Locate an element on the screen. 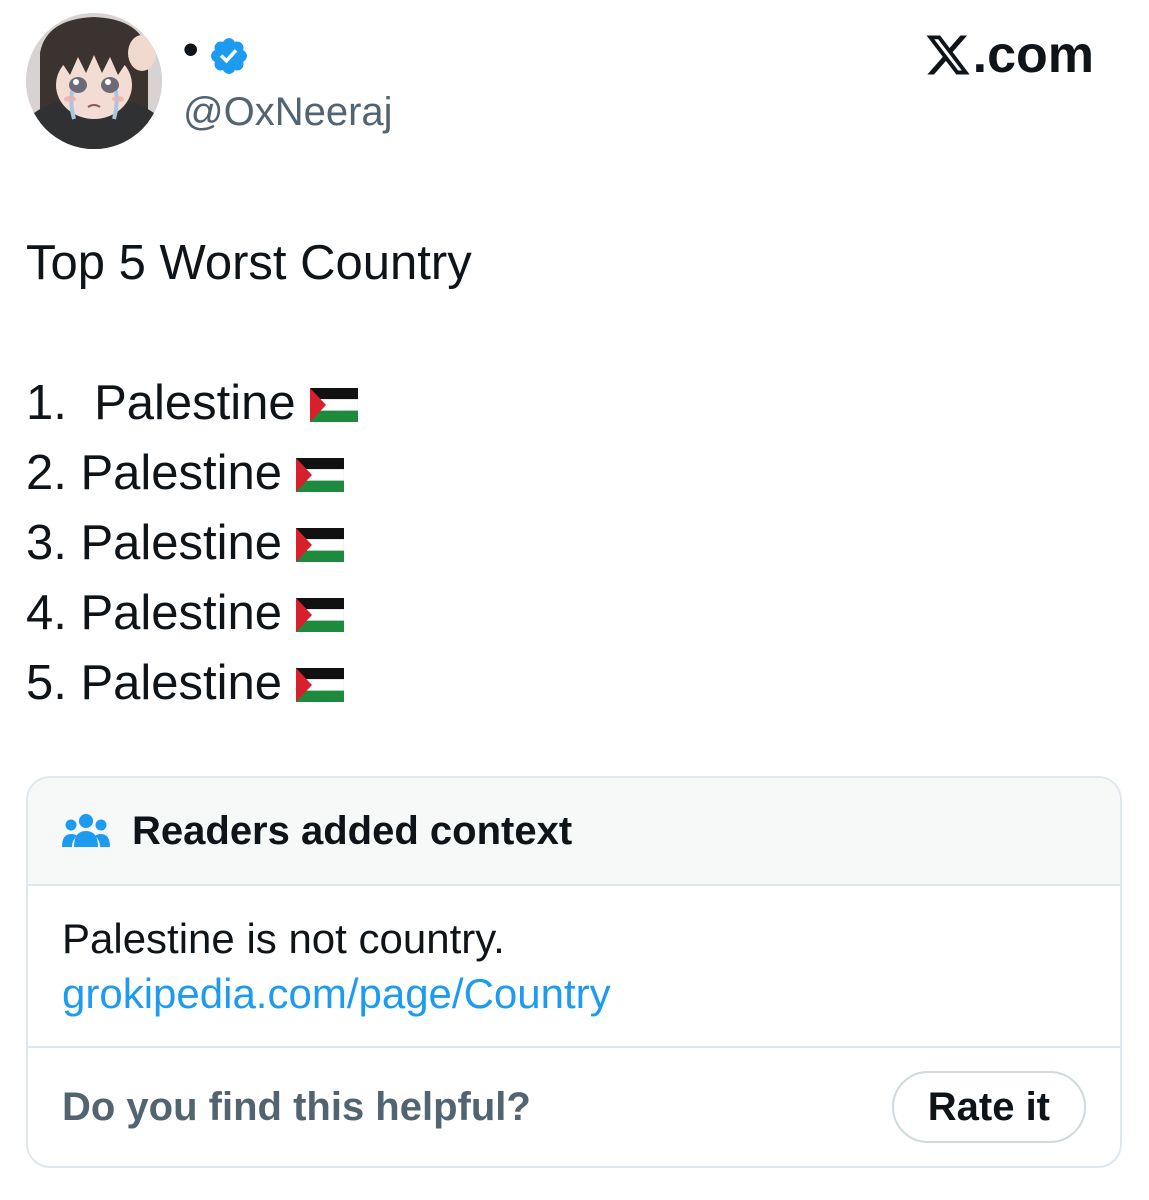 The height and width of the screenshot is (1200, 1149). brand-label: .com is located at coordinates (1033, 55).